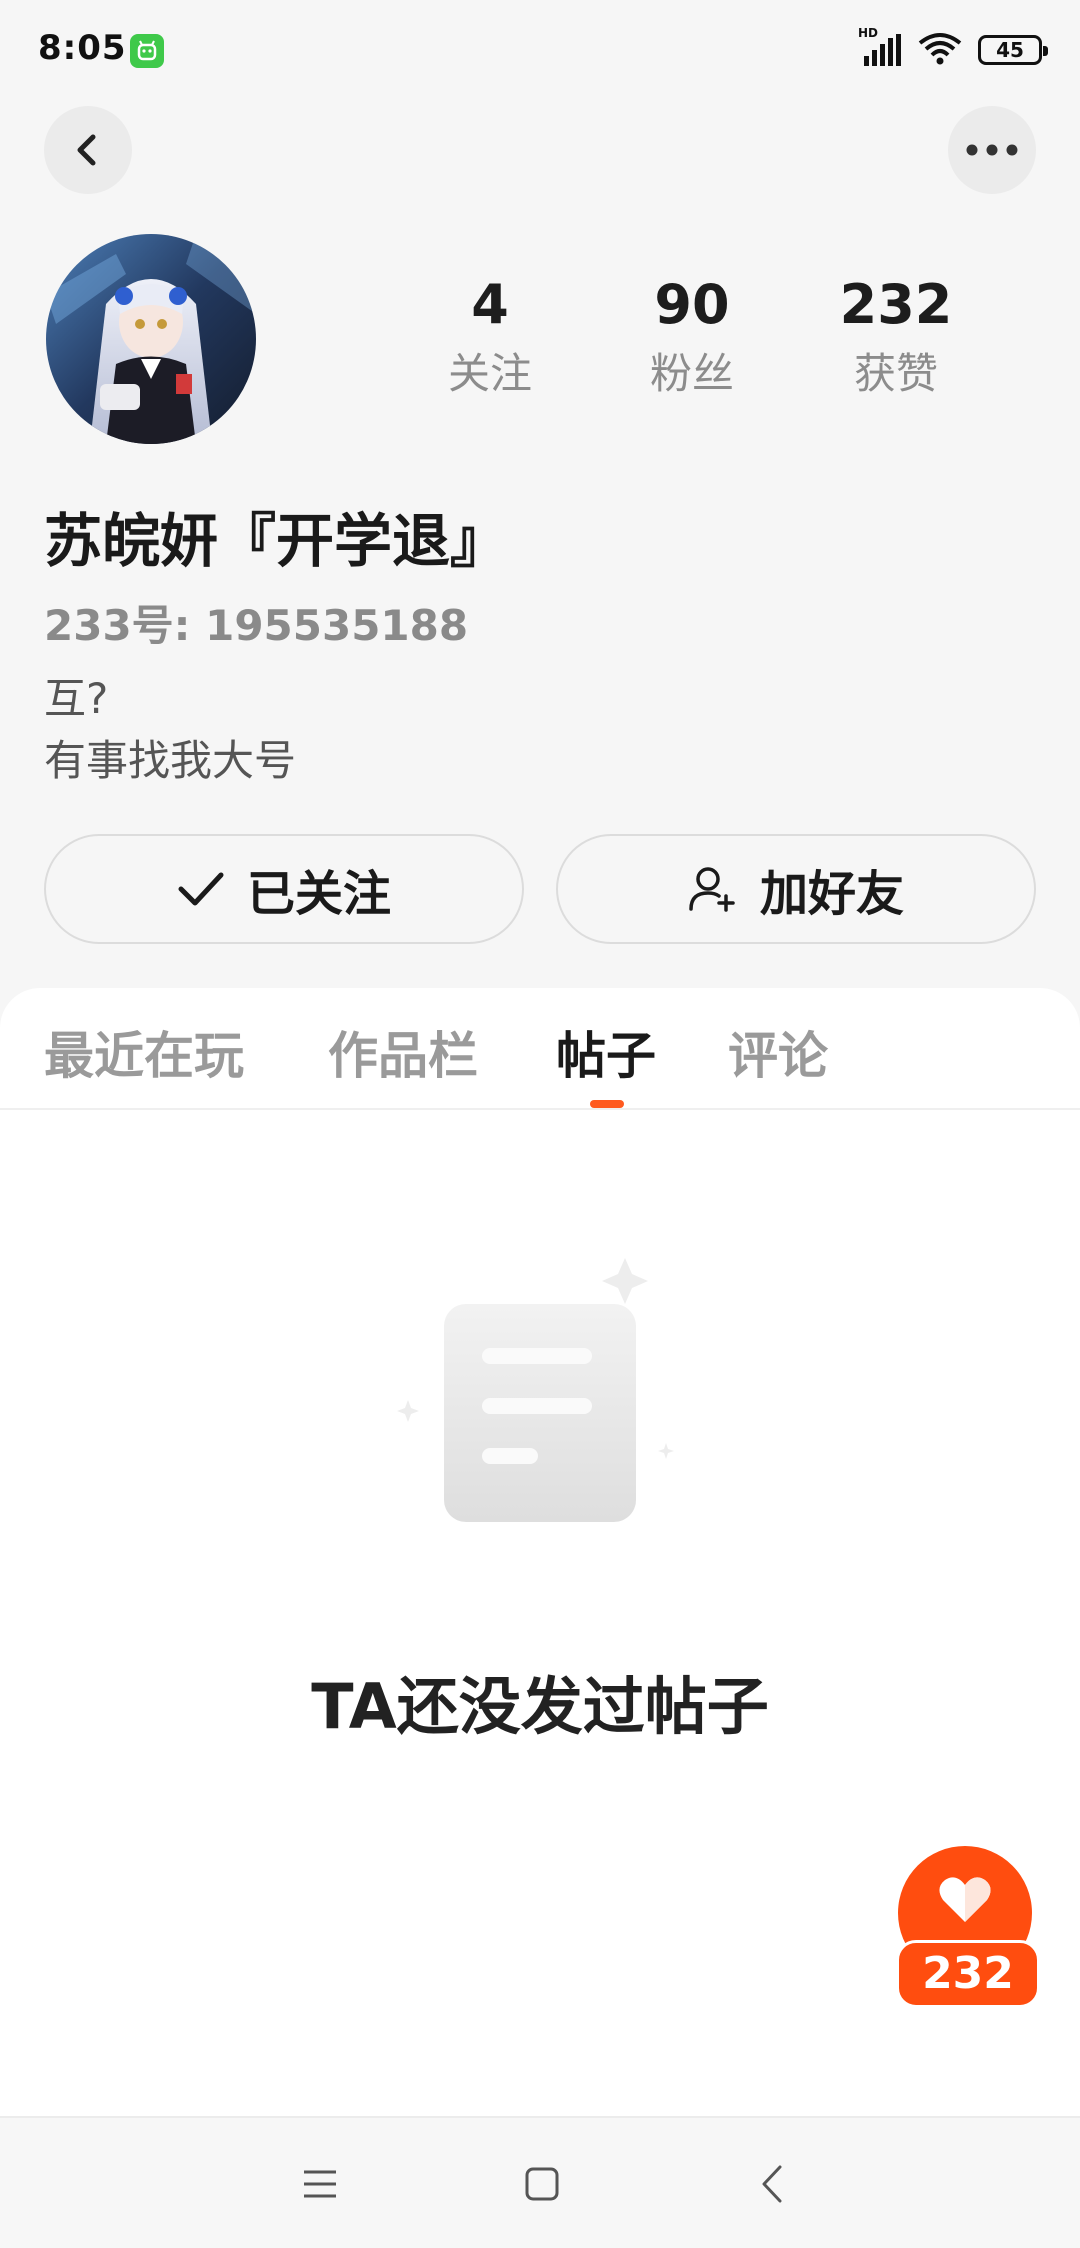 The width and height of the screenshot is (1080, 2248). Describe the element at coordinates (896, 304) in the screenshot. I see `stat-value: 232` at that location.